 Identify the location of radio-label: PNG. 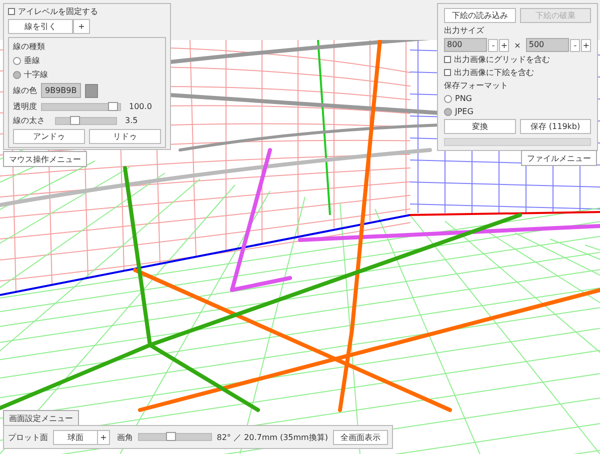
(463, 98).